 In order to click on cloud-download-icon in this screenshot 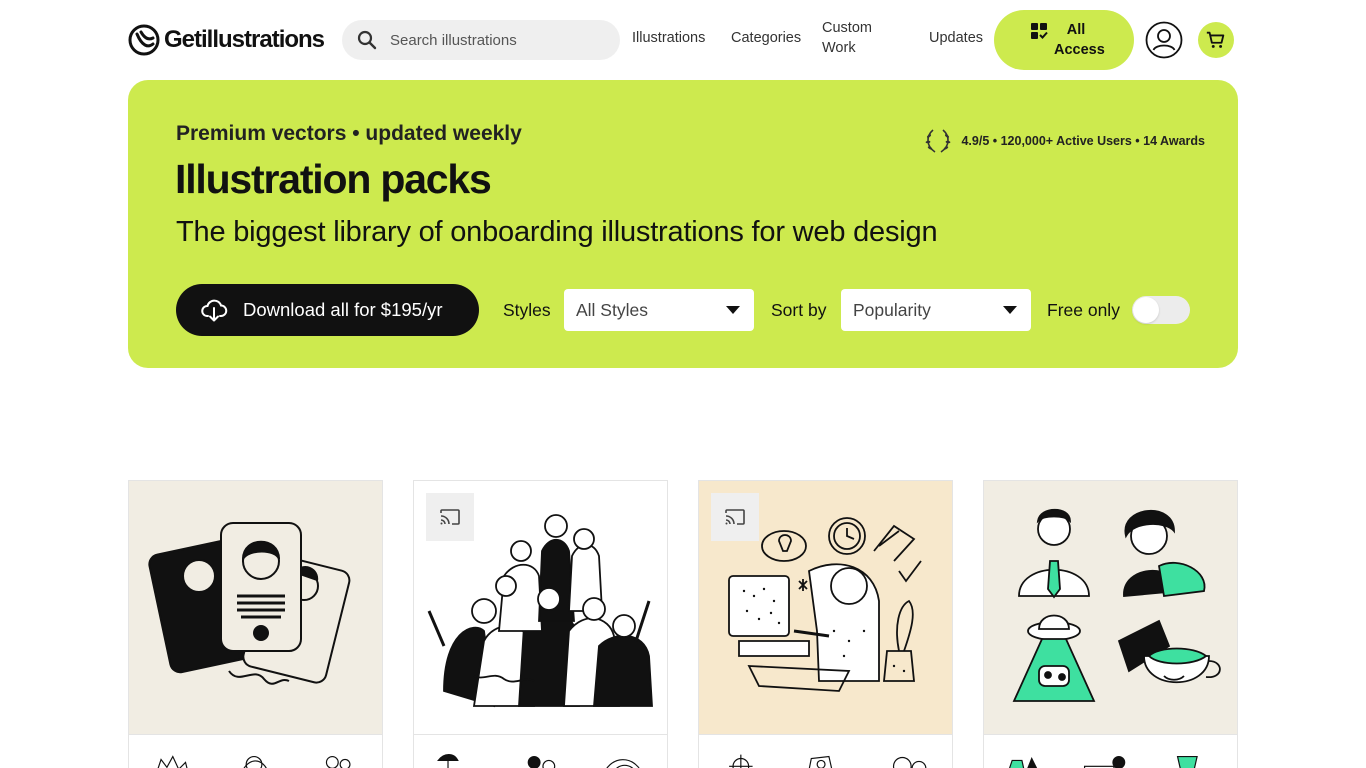, I will do `click(214, 310)`.